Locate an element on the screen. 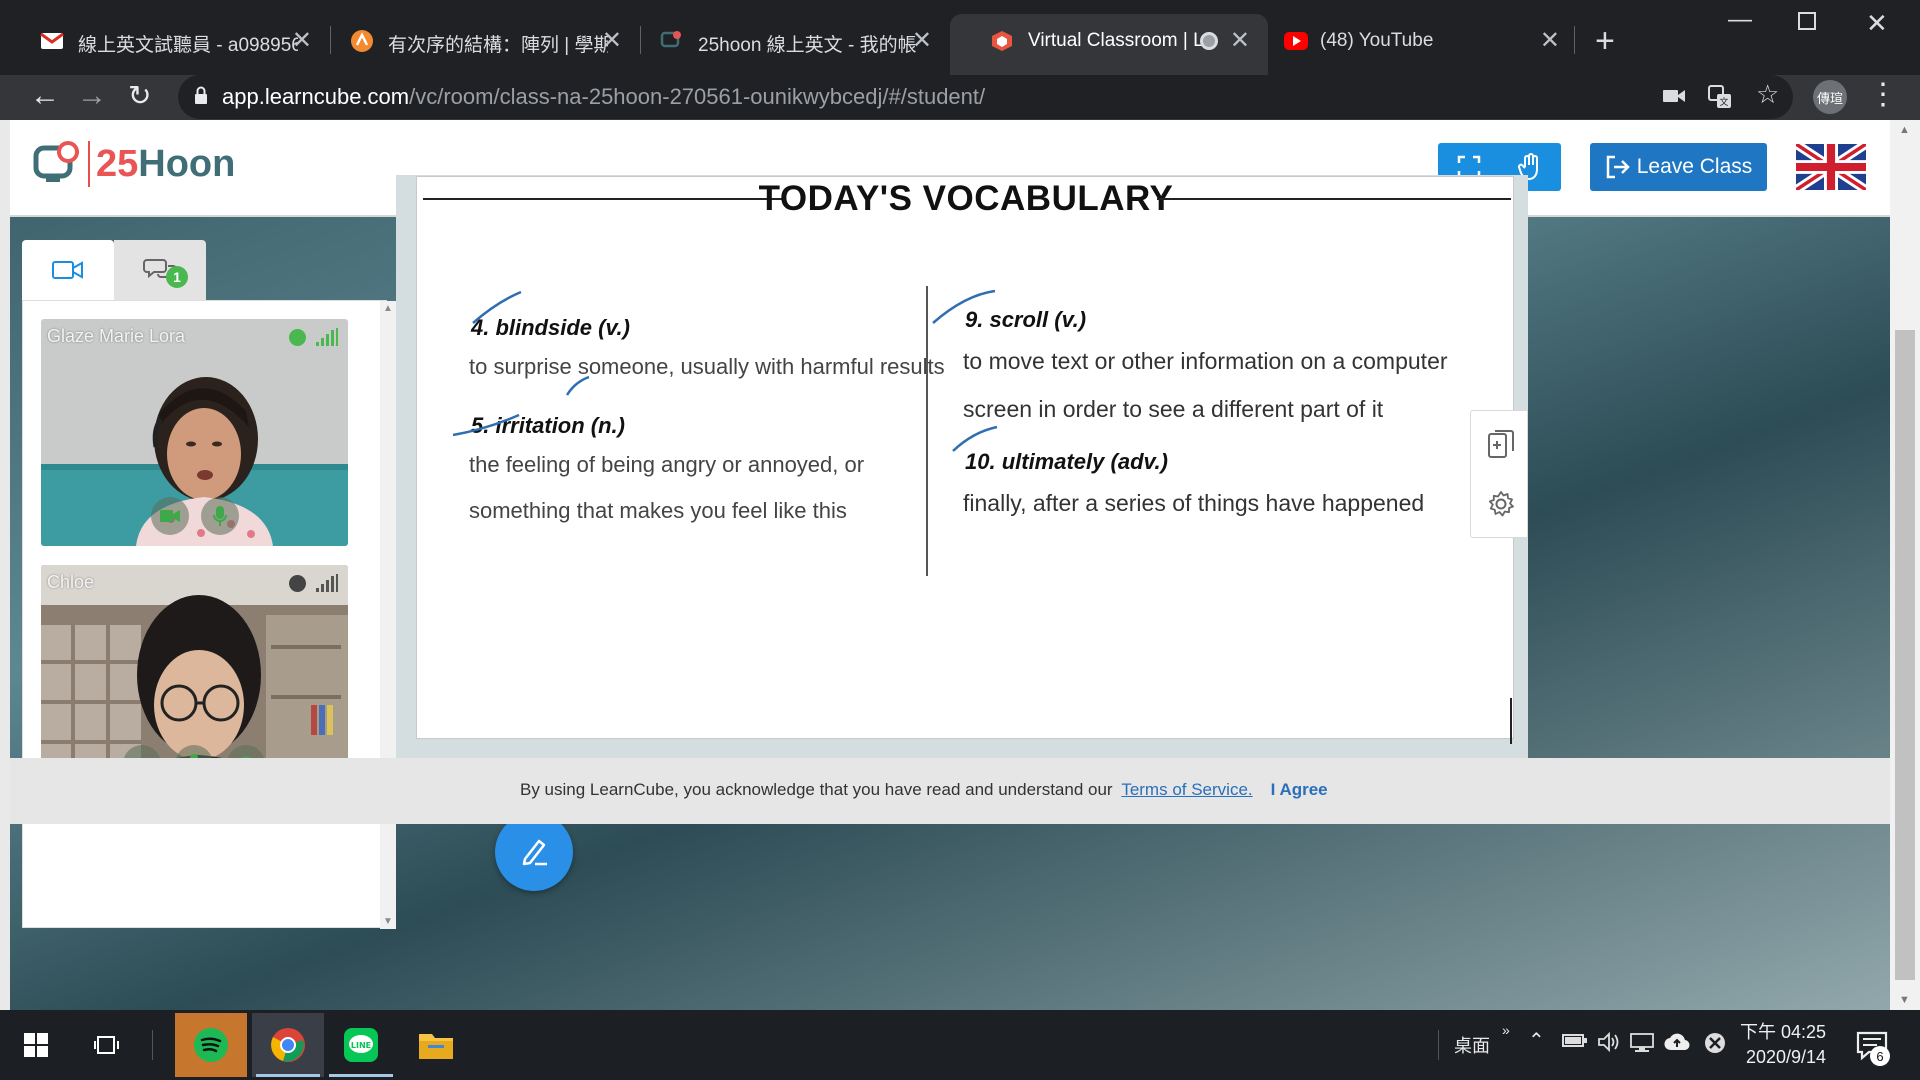 The image size is (1920, 1080). task-view-icon is located at coordinates (106, 1045).